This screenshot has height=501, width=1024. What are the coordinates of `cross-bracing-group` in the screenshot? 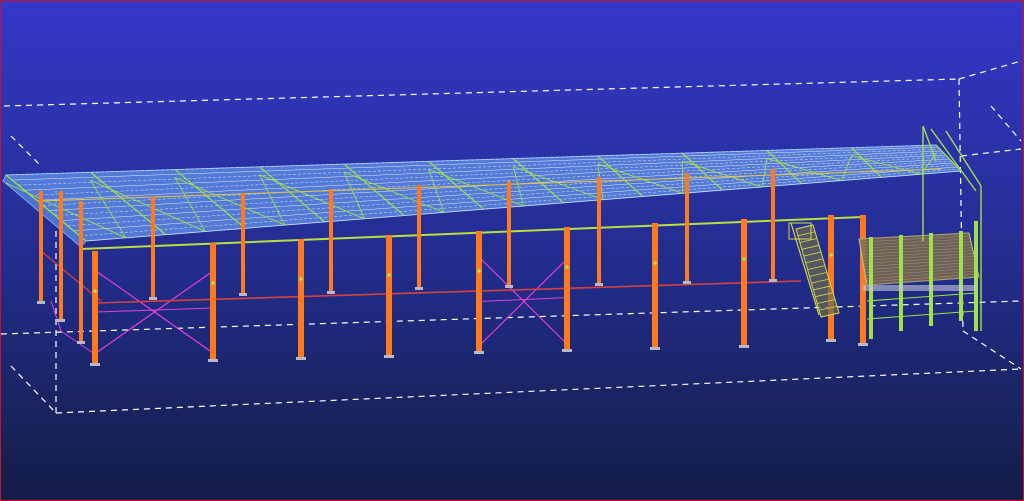 It's located at (310, 305).